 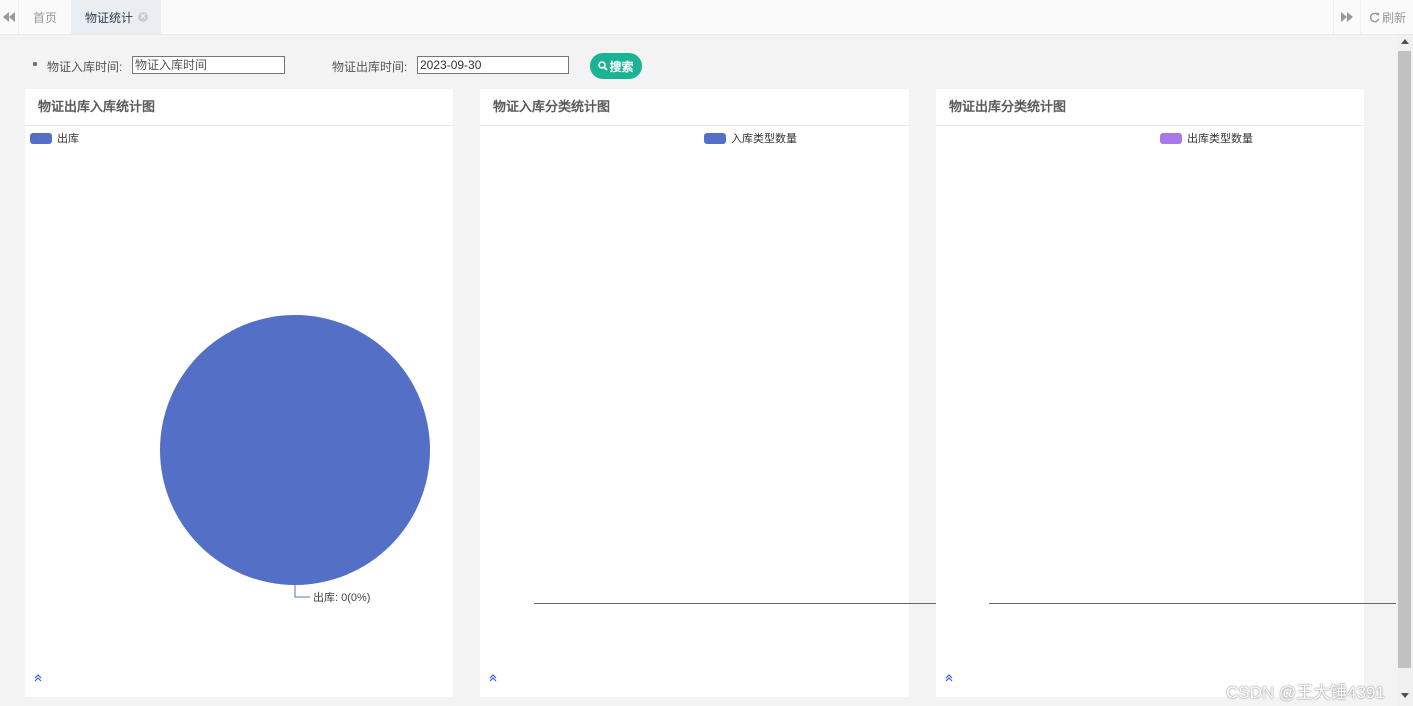 I want to click on tab-scroll-right-button, so click(x=1346, y=17).